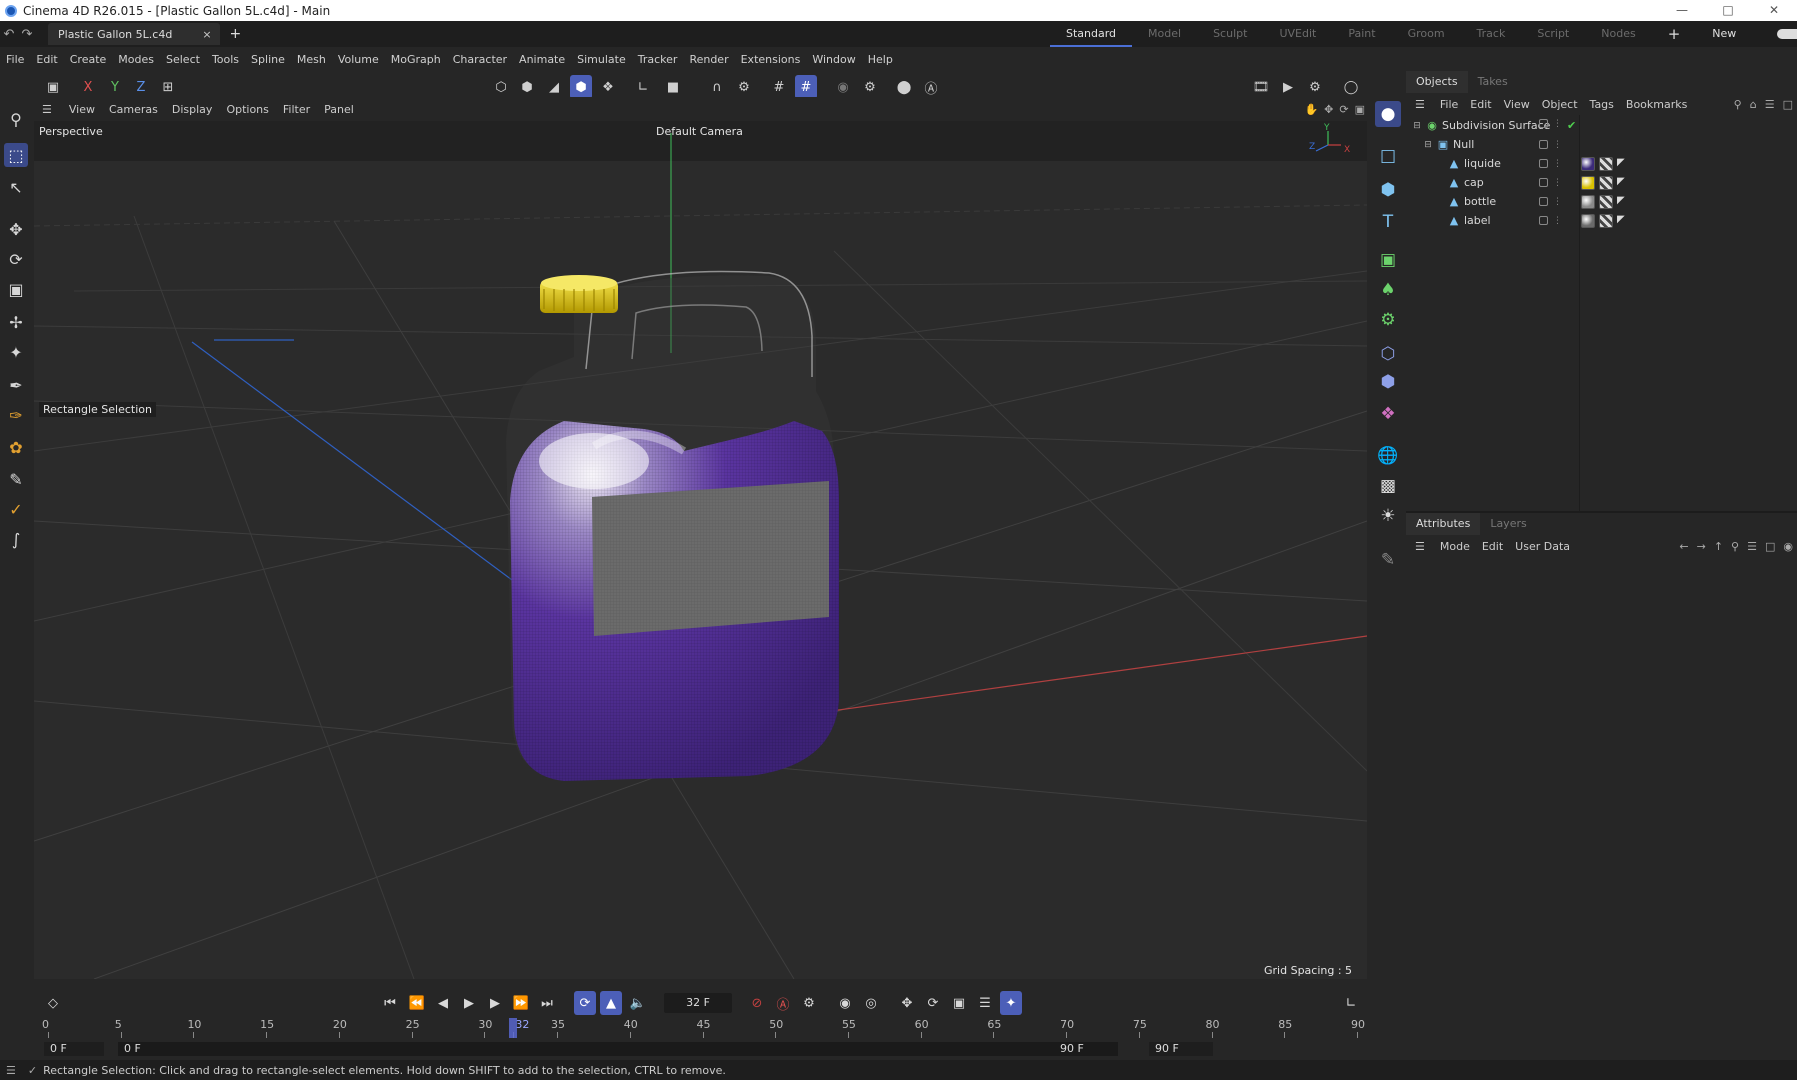 The image size is (1797, 1080). I want to click on spline-shapes-icon: ✿, so click(16, 447).